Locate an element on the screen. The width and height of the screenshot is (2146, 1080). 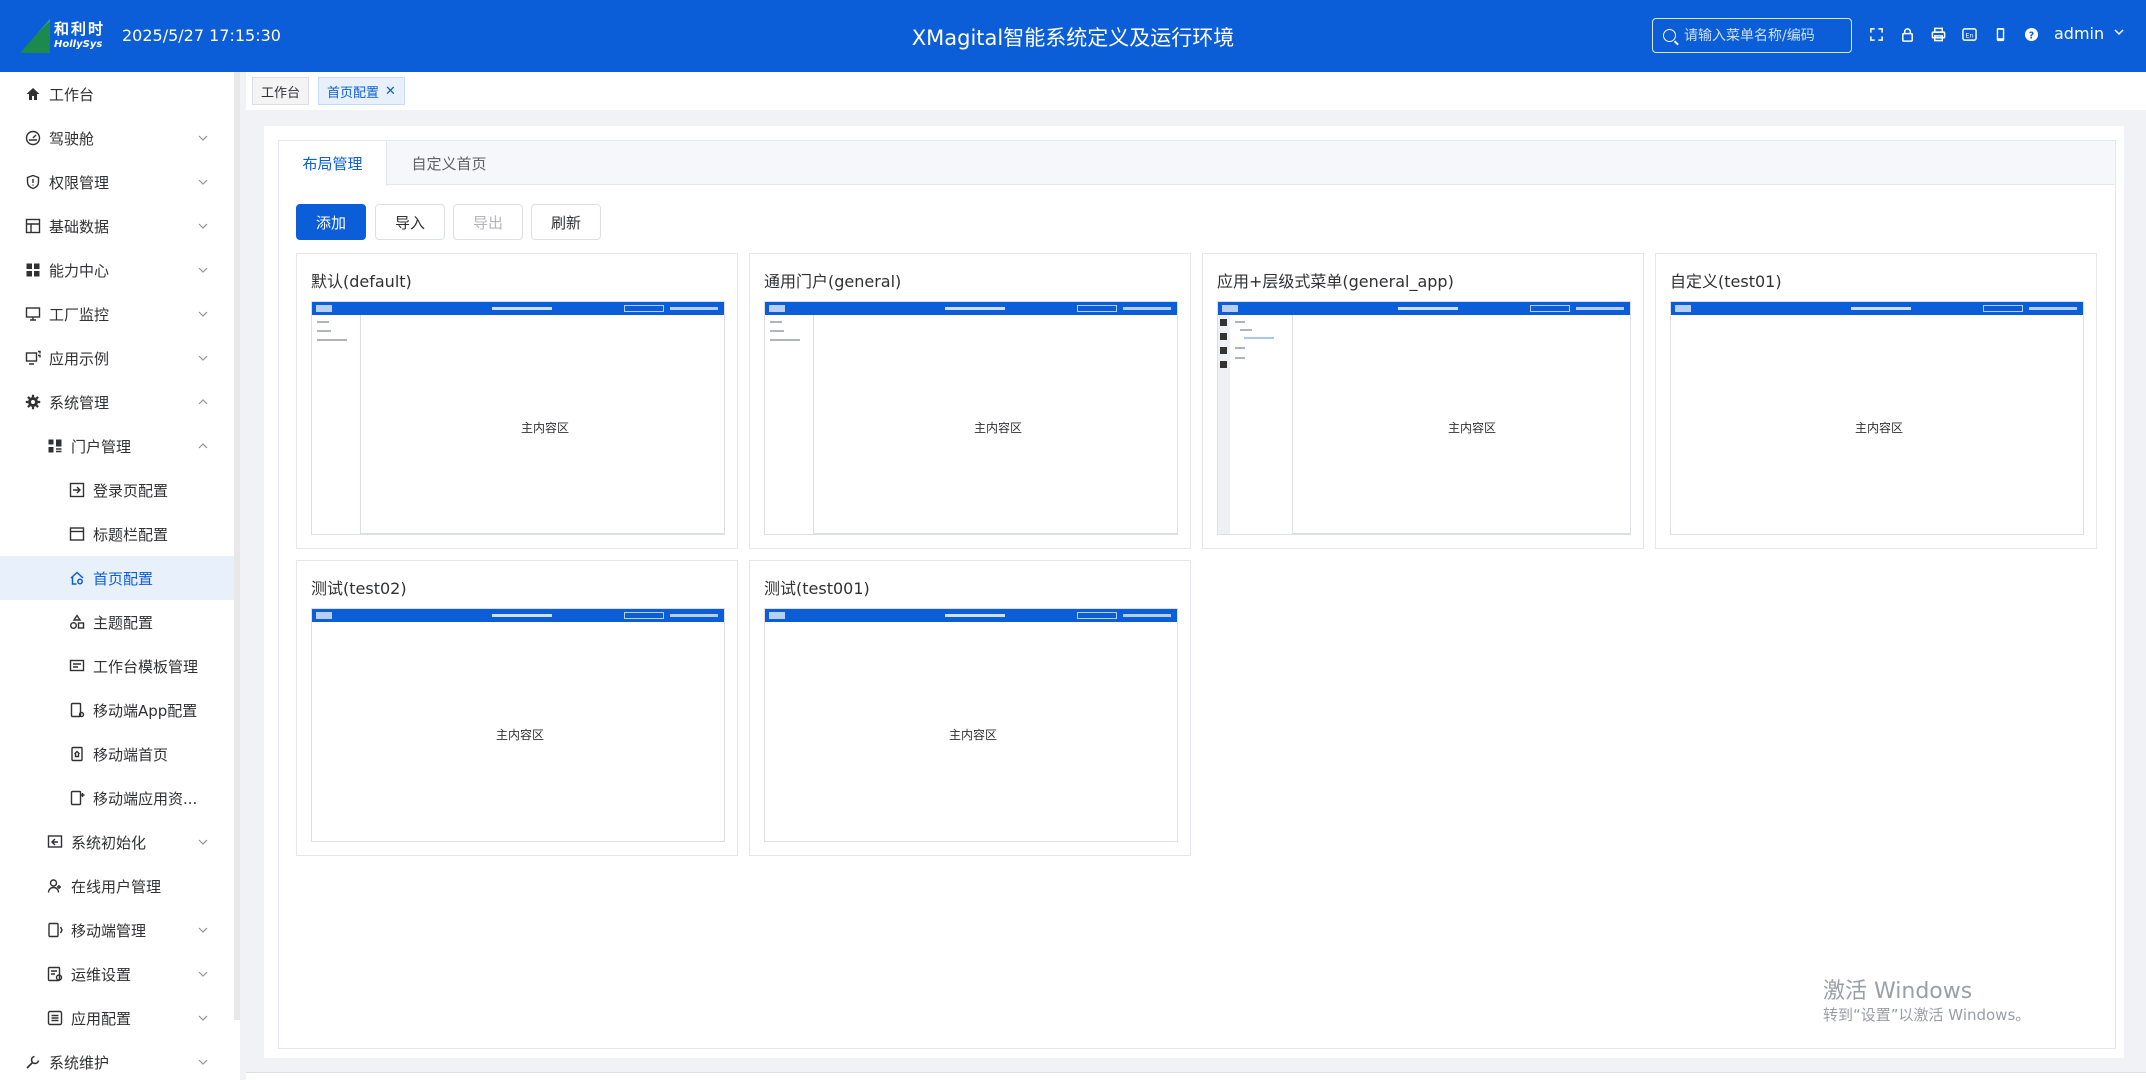
tab-custom-home: 自定义首页 is located at coordinates (449, 163).